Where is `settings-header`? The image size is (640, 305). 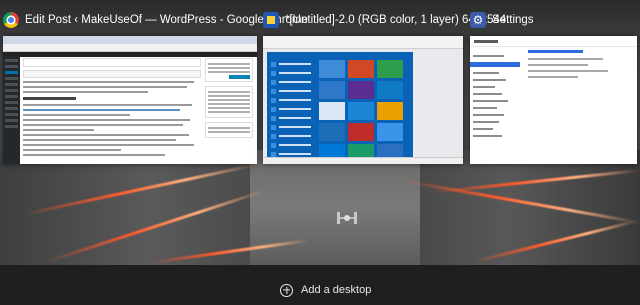
settings-header is located at coordinates (553, 41).